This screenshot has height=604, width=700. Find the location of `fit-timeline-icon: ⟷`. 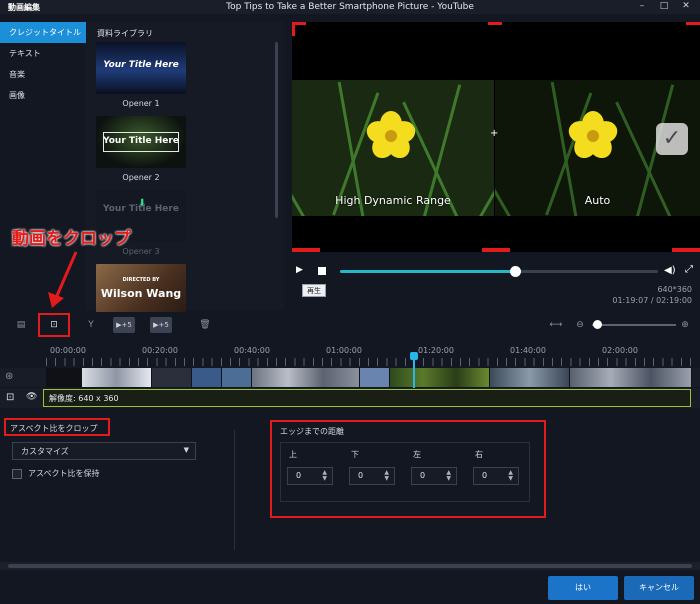

fit-timeline-icon: ⟷ is located at coordinates (556, 325).